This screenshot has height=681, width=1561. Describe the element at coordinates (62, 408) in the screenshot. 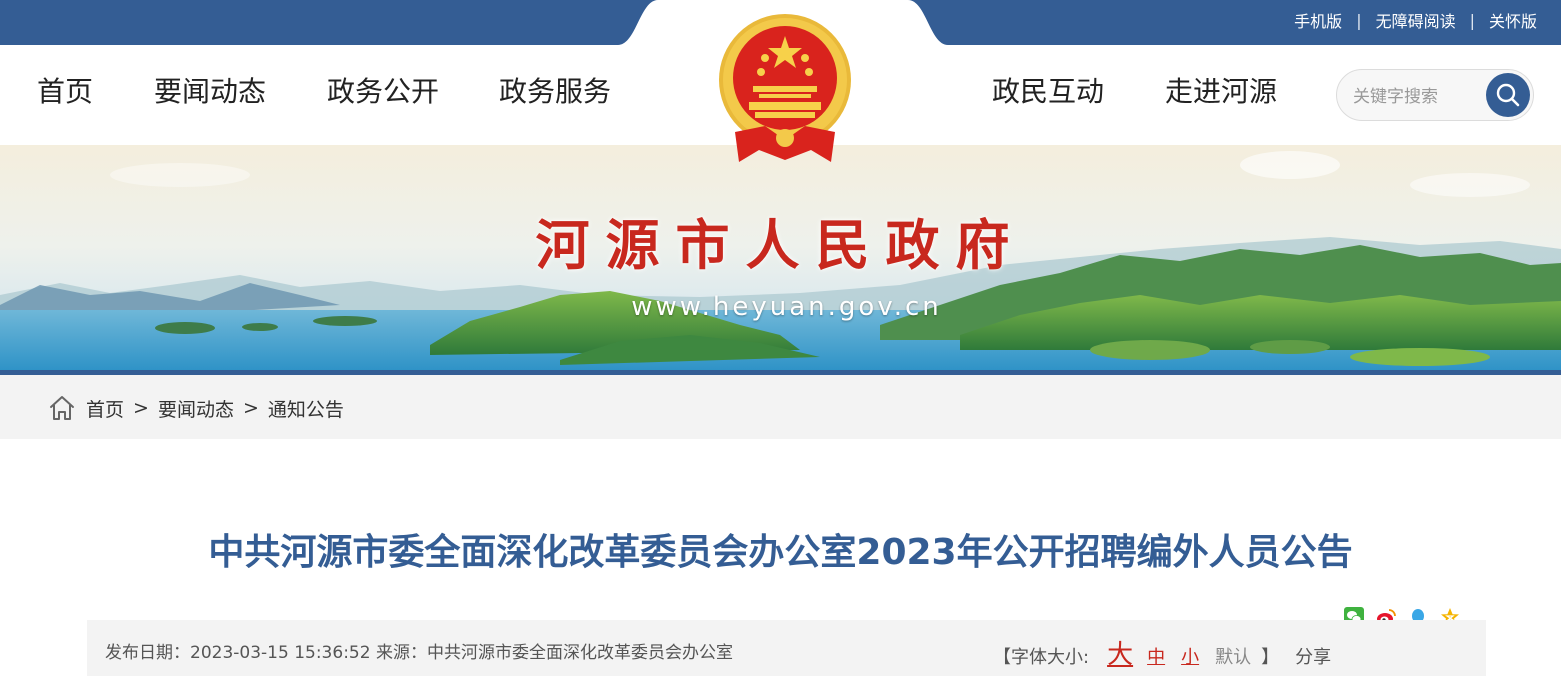

I see `home-icon` at that location.